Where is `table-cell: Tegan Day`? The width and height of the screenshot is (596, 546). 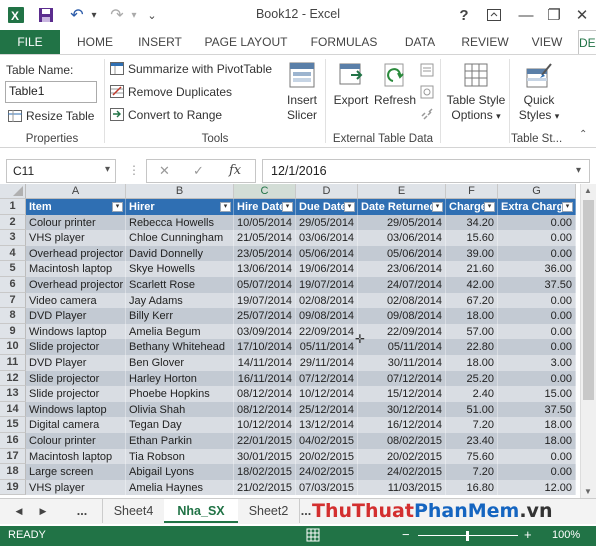 table-cell: Tegan Day is located at coordinates (180, 425).